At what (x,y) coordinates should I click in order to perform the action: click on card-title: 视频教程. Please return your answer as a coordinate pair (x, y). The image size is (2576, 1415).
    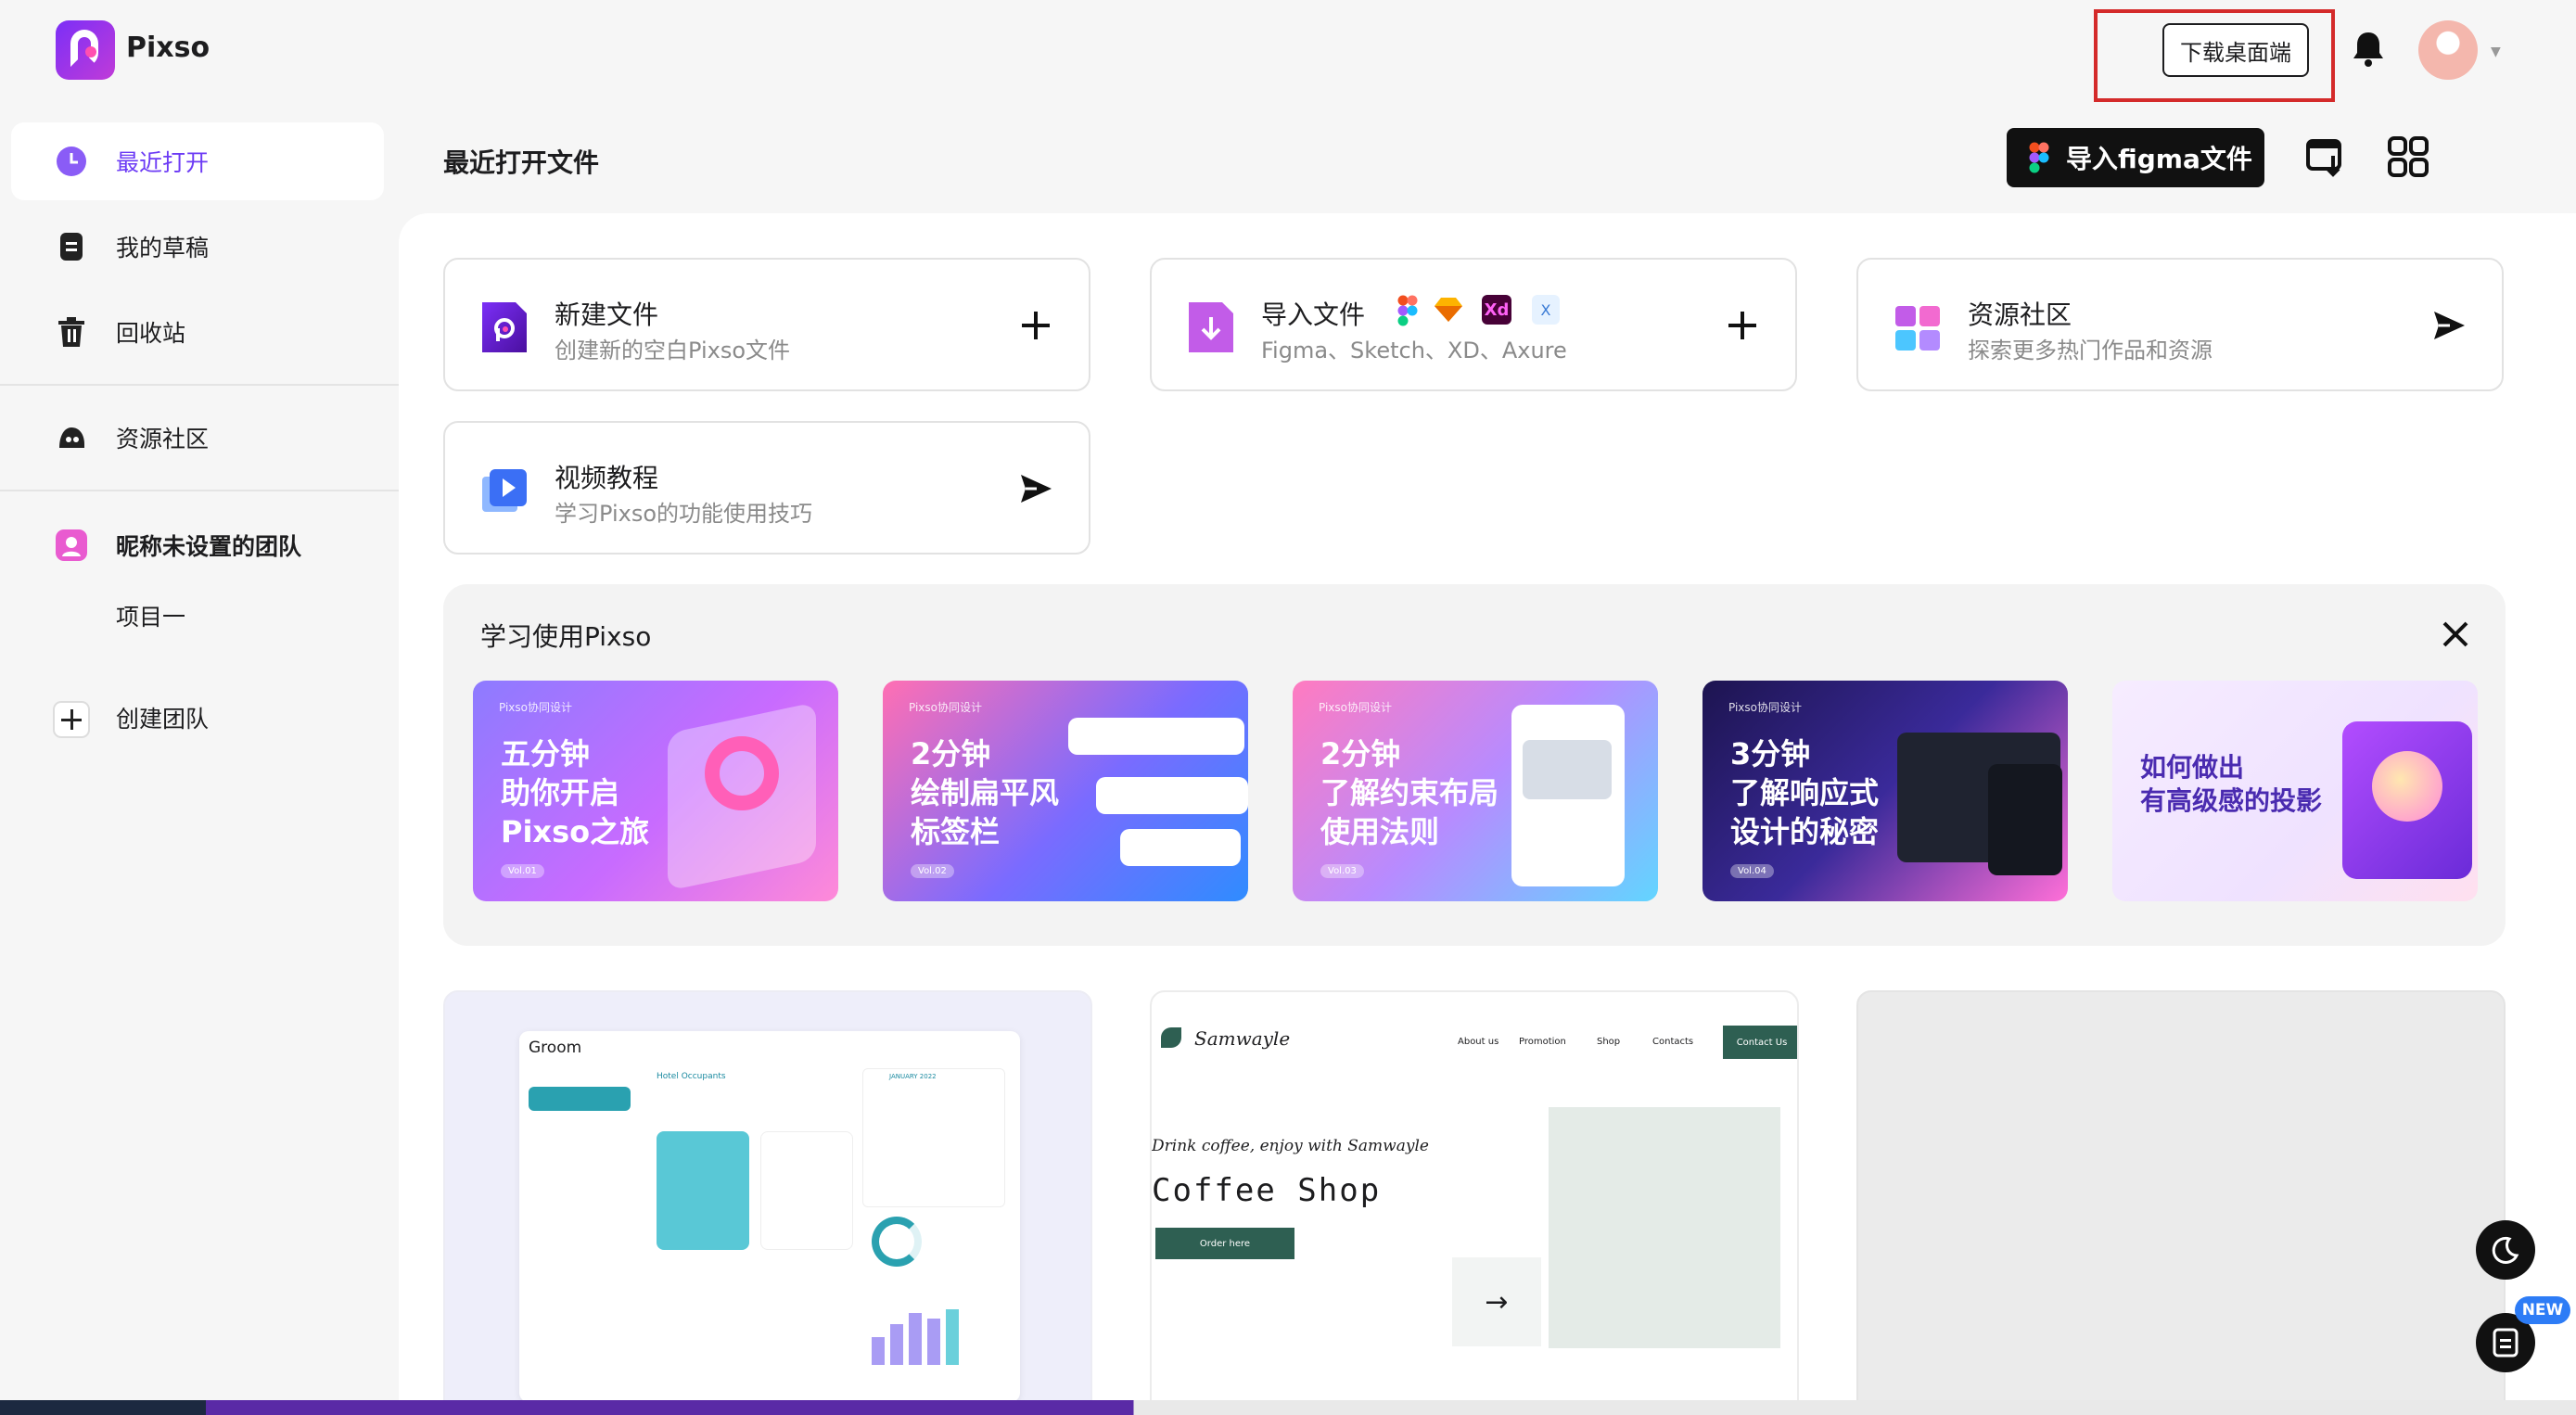
    Looking at the image, I should click on (607, 478).